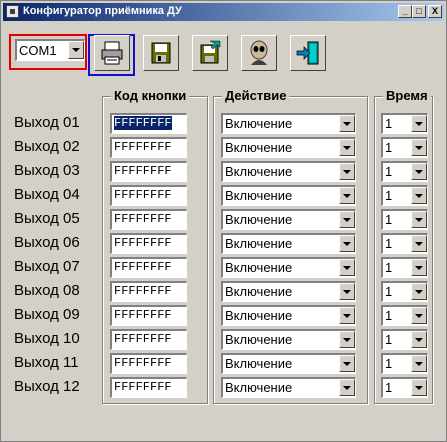  I want to click on save-as-icon, so click(210, 52).